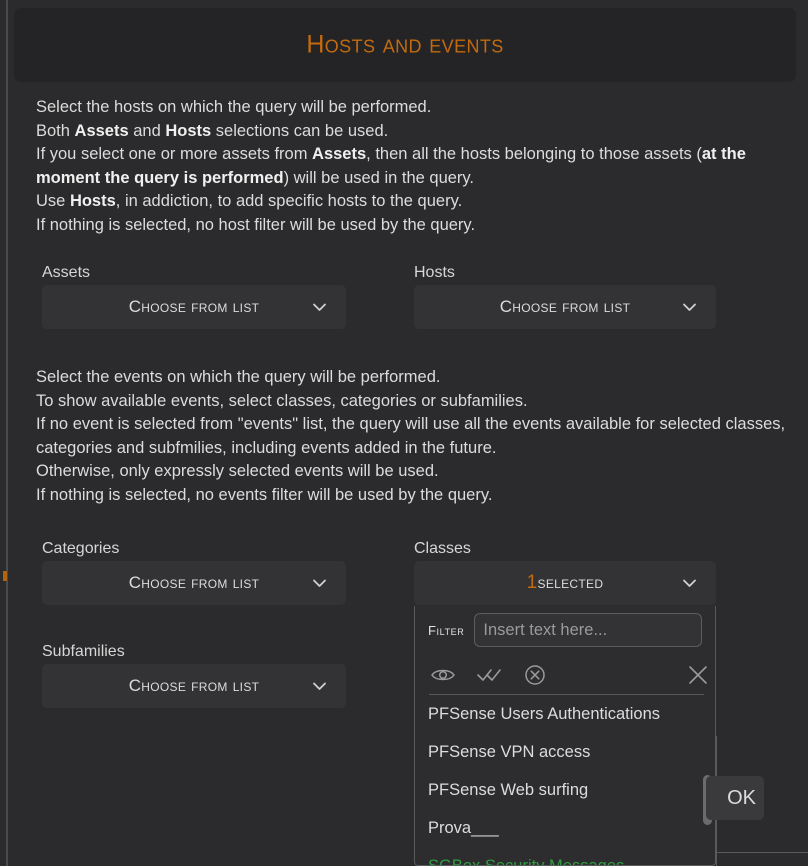 The image size is (808, 866). I want to click on ok-button: OK, so click(735, 798).